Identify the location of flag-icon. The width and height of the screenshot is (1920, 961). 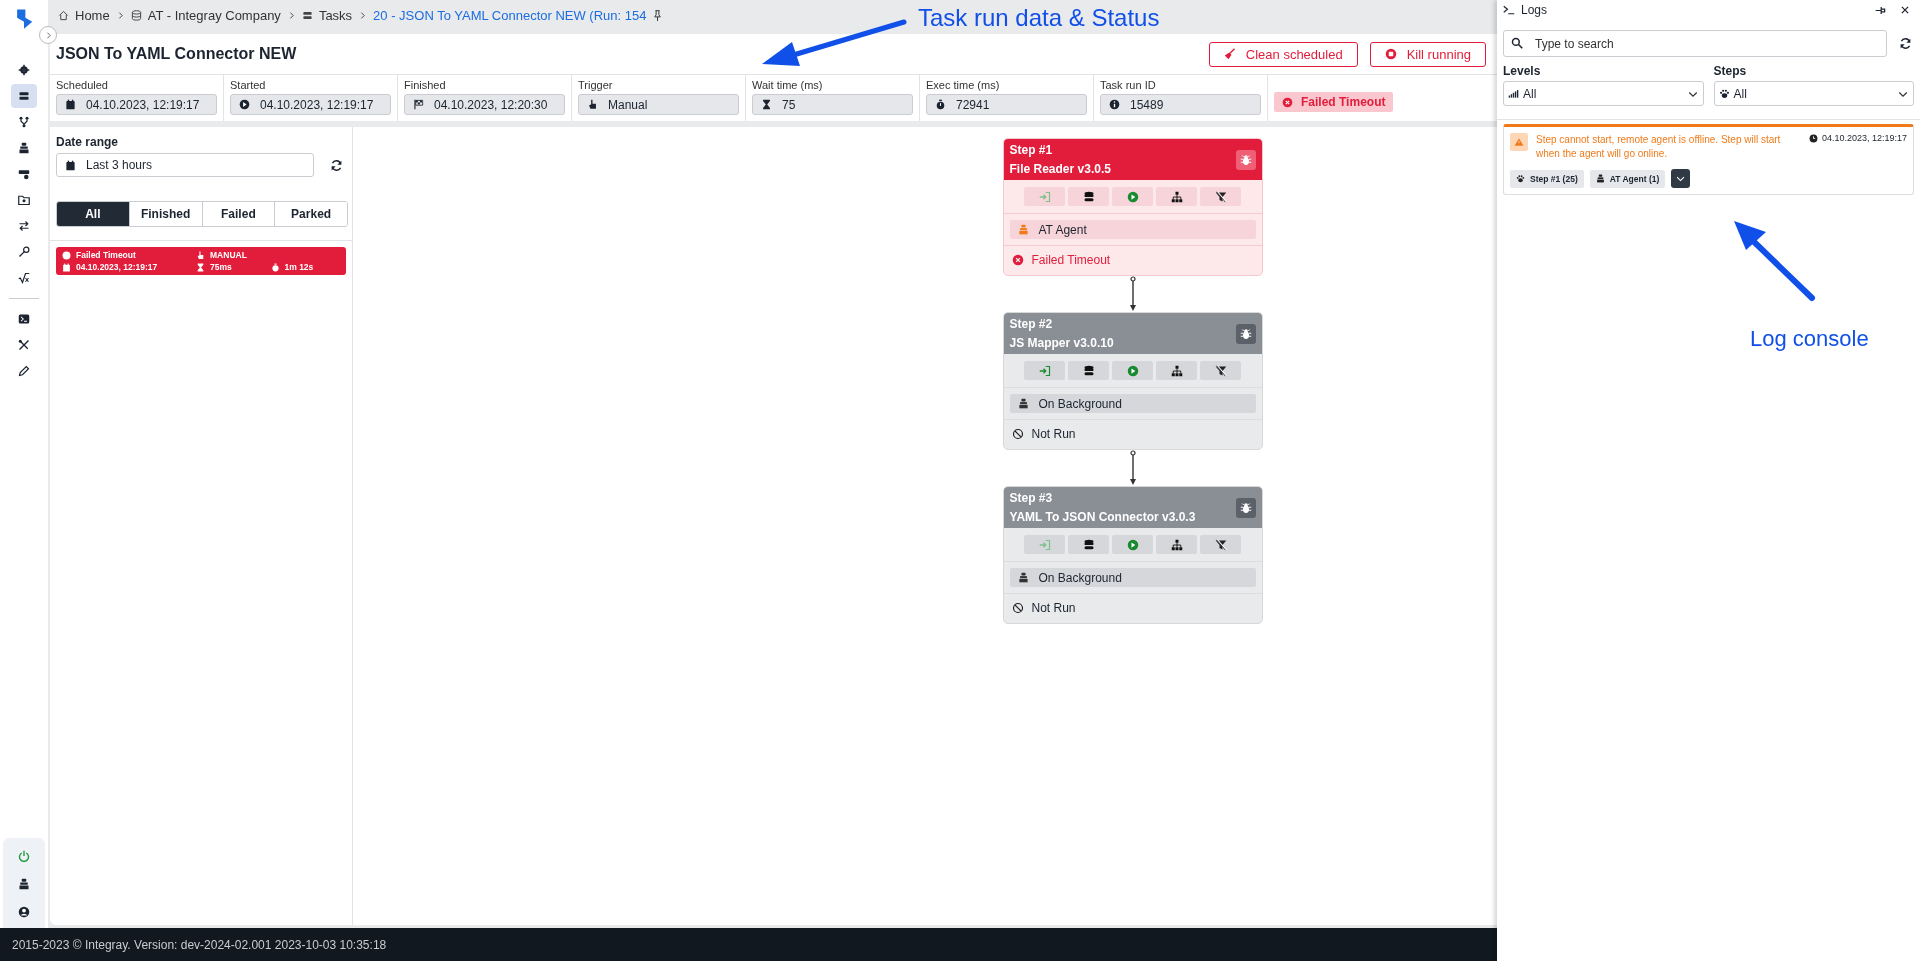
(418, 104).